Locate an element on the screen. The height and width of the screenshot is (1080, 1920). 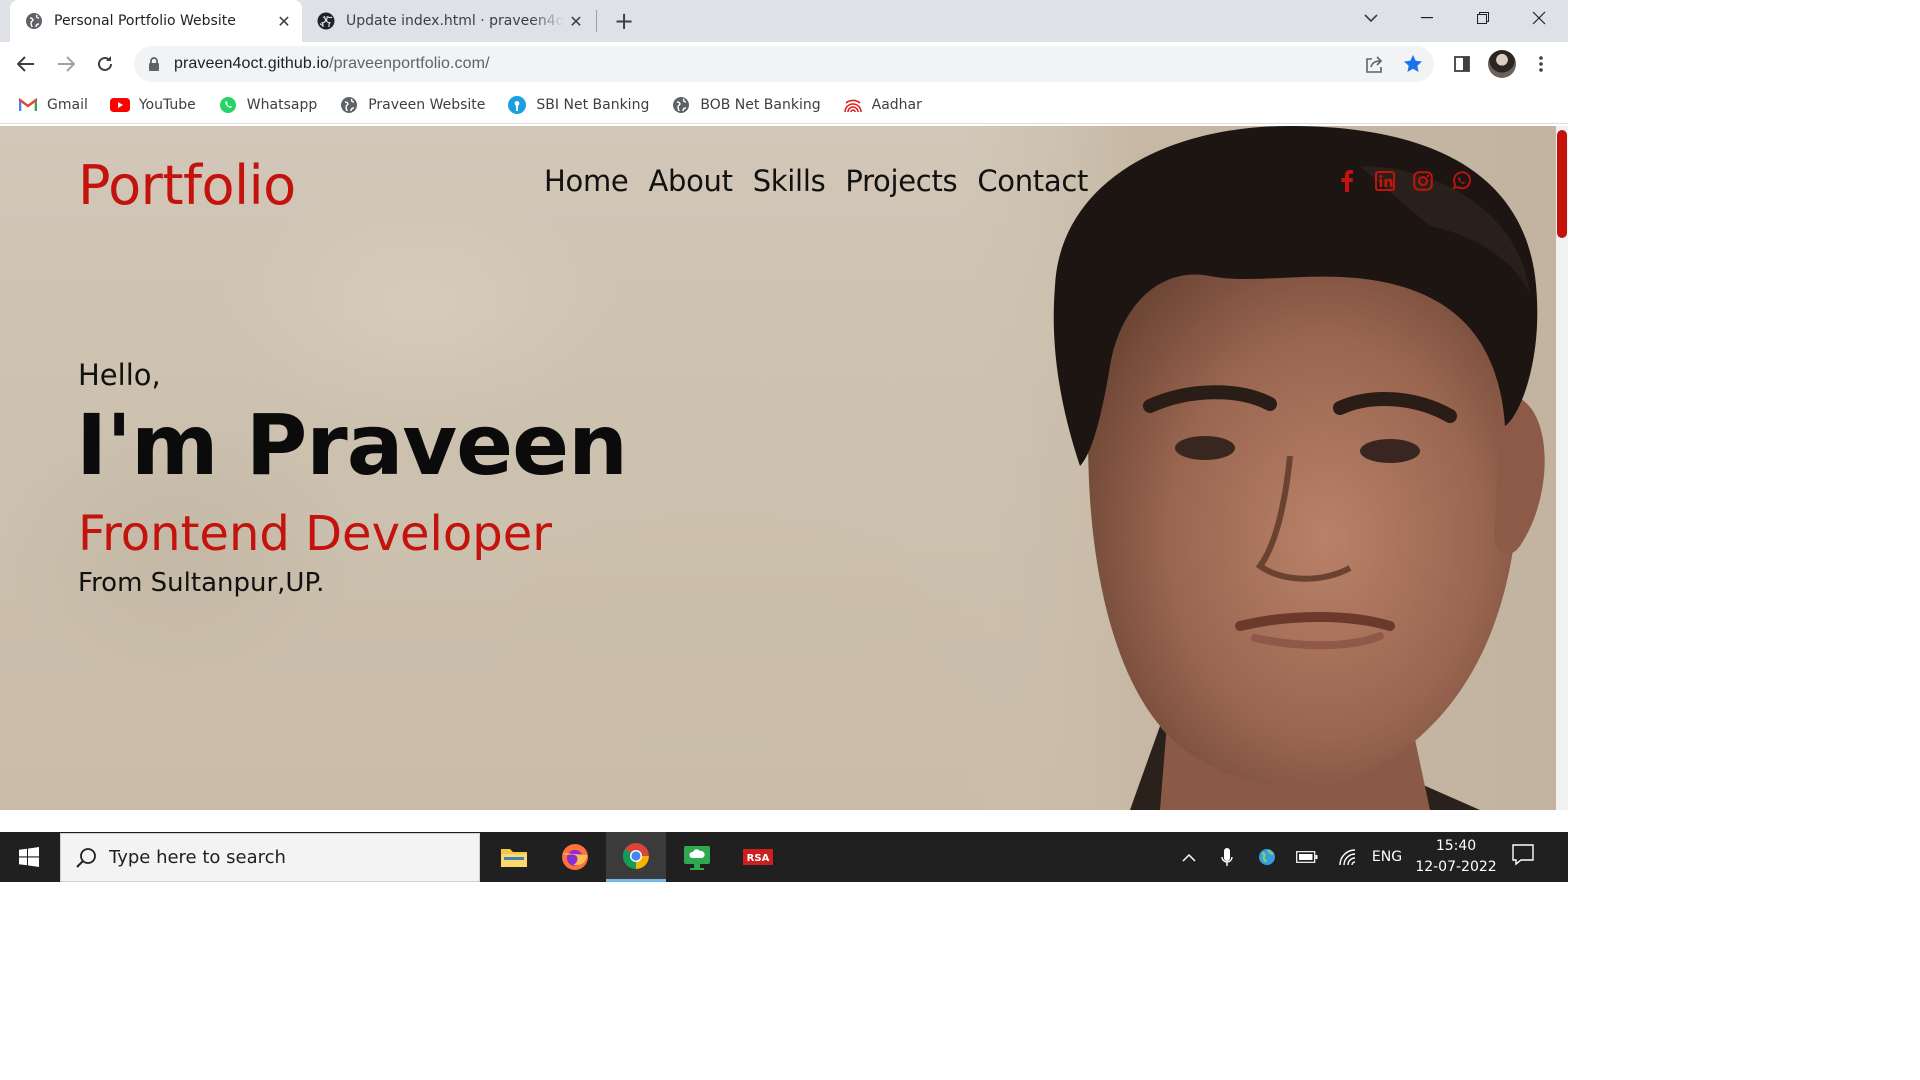
microphone-icon is located at coordinates (1227, 857).